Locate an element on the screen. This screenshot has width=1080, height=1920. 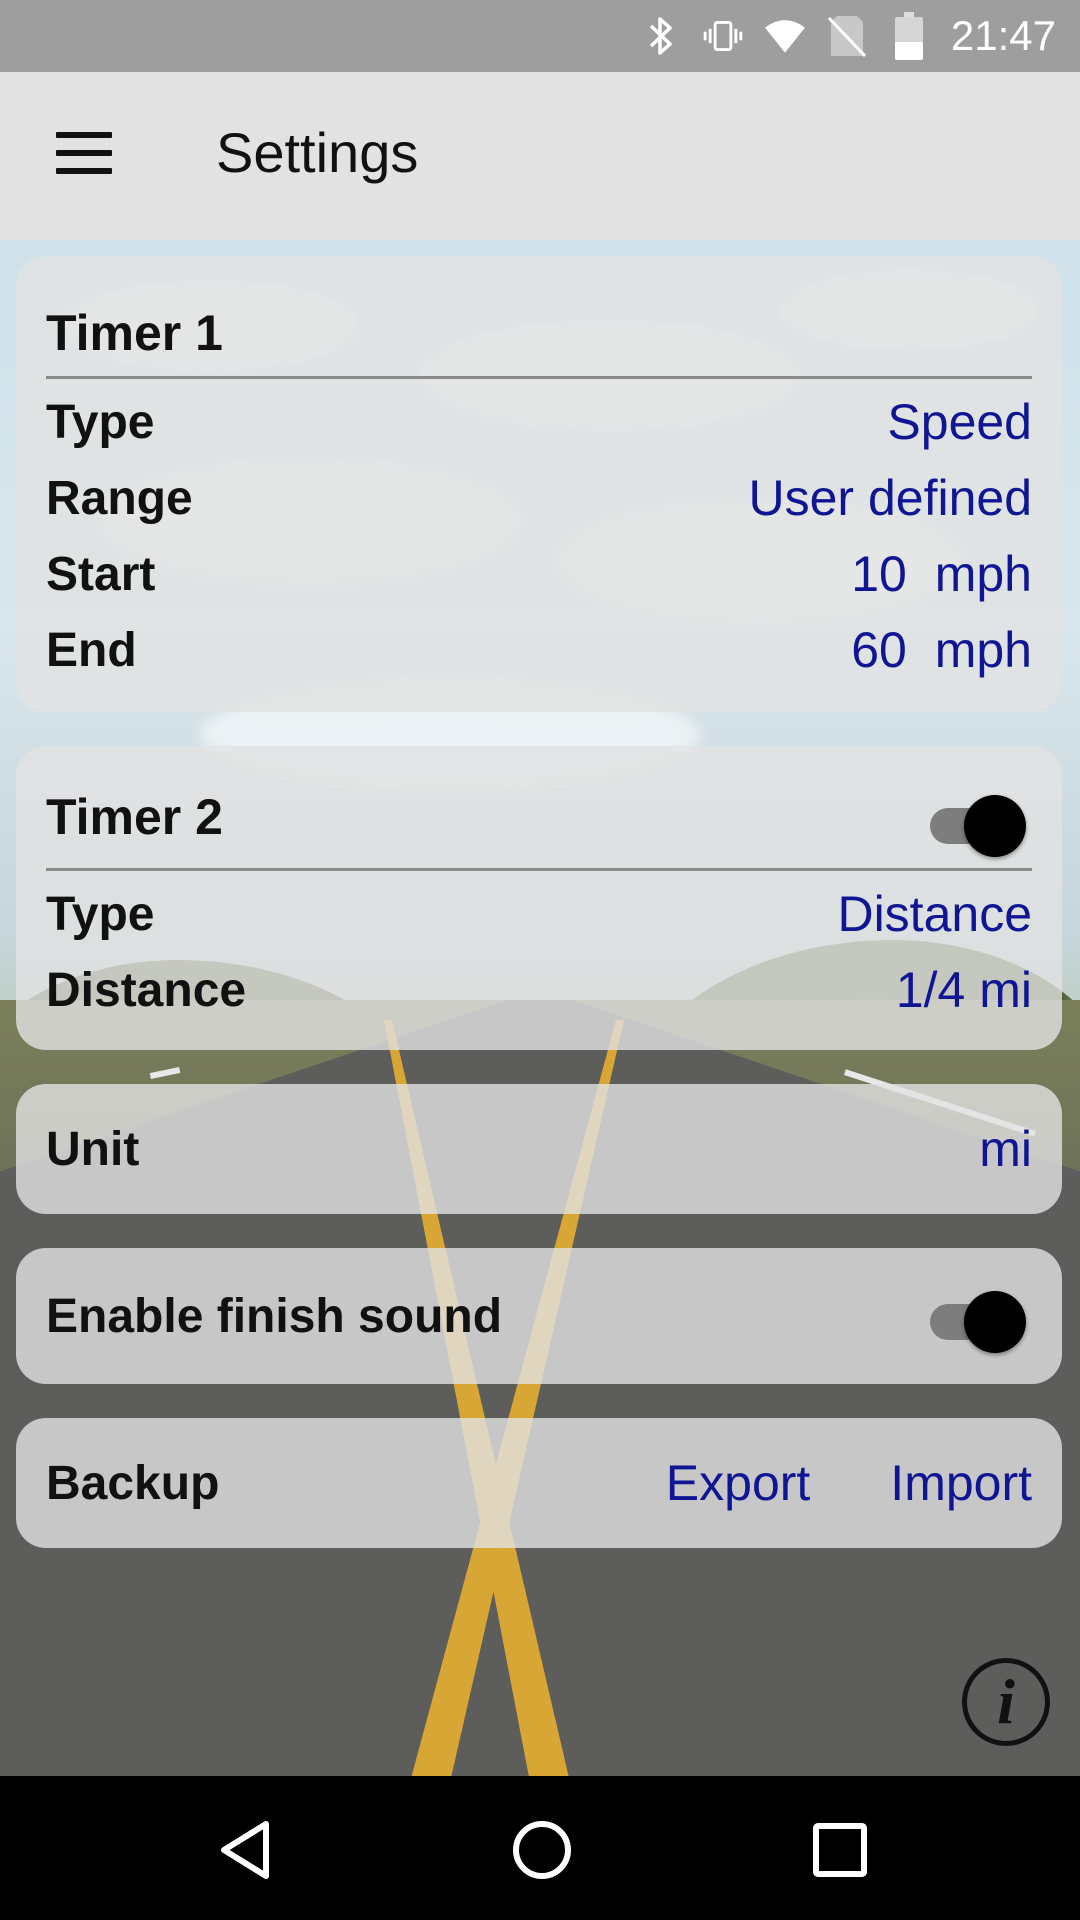
status-bar: 21:47 is located at coordinates (540, 36).